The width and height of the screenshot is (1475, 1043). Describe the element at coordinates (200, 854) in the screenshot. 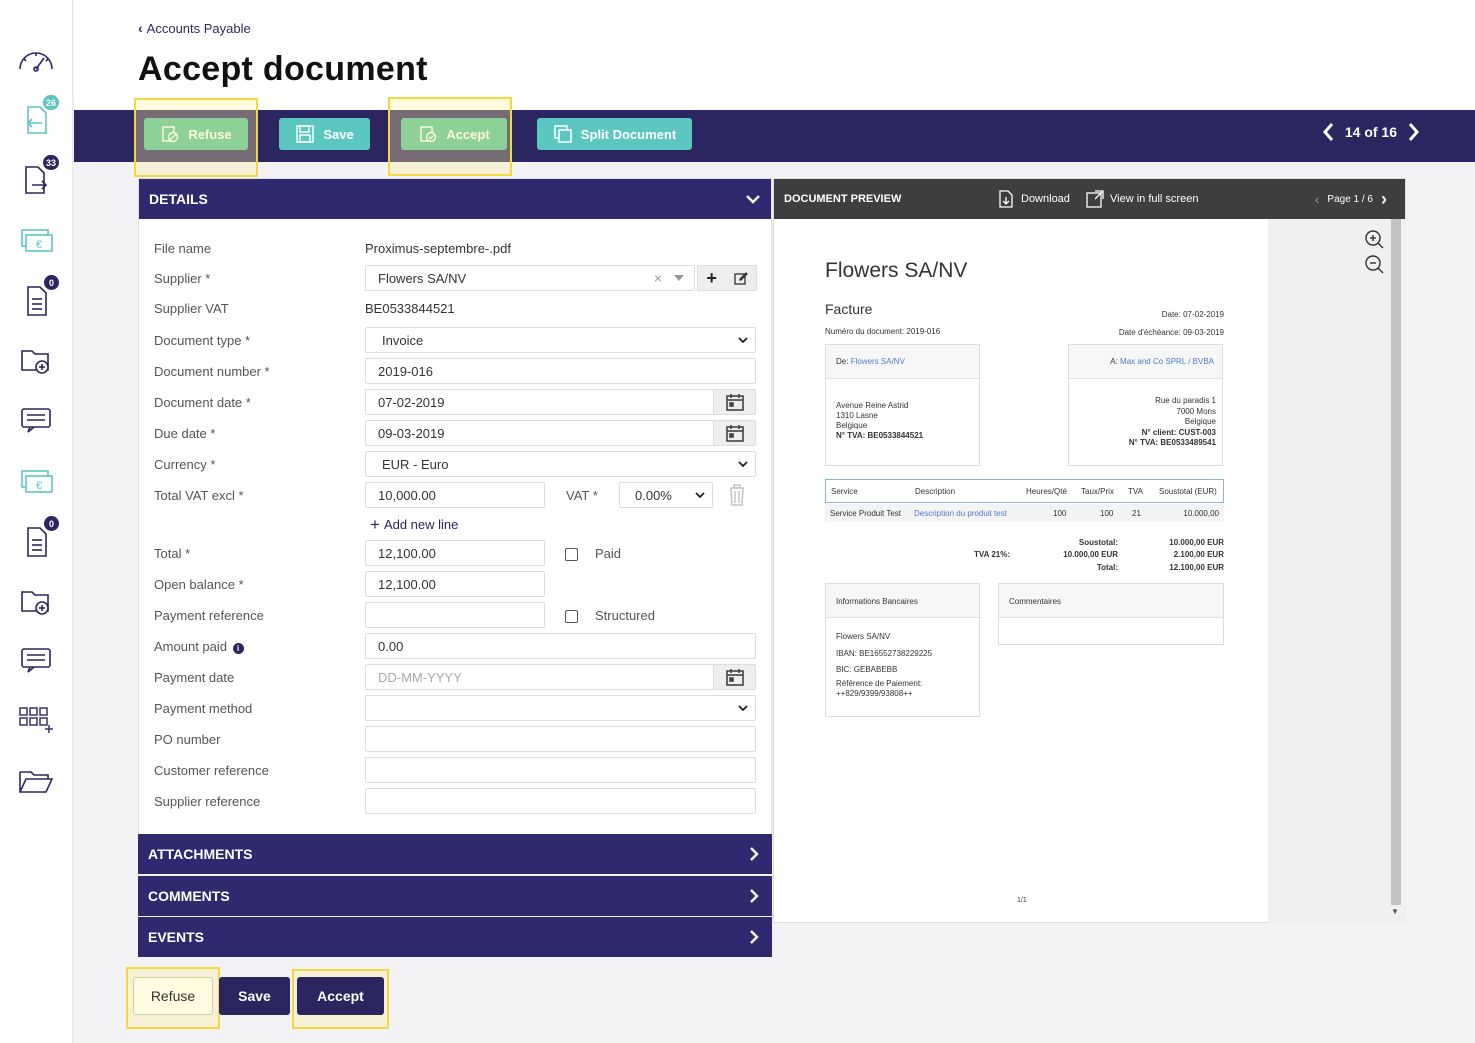

I see `attachments-title: ATTACHMENTS` at that location.